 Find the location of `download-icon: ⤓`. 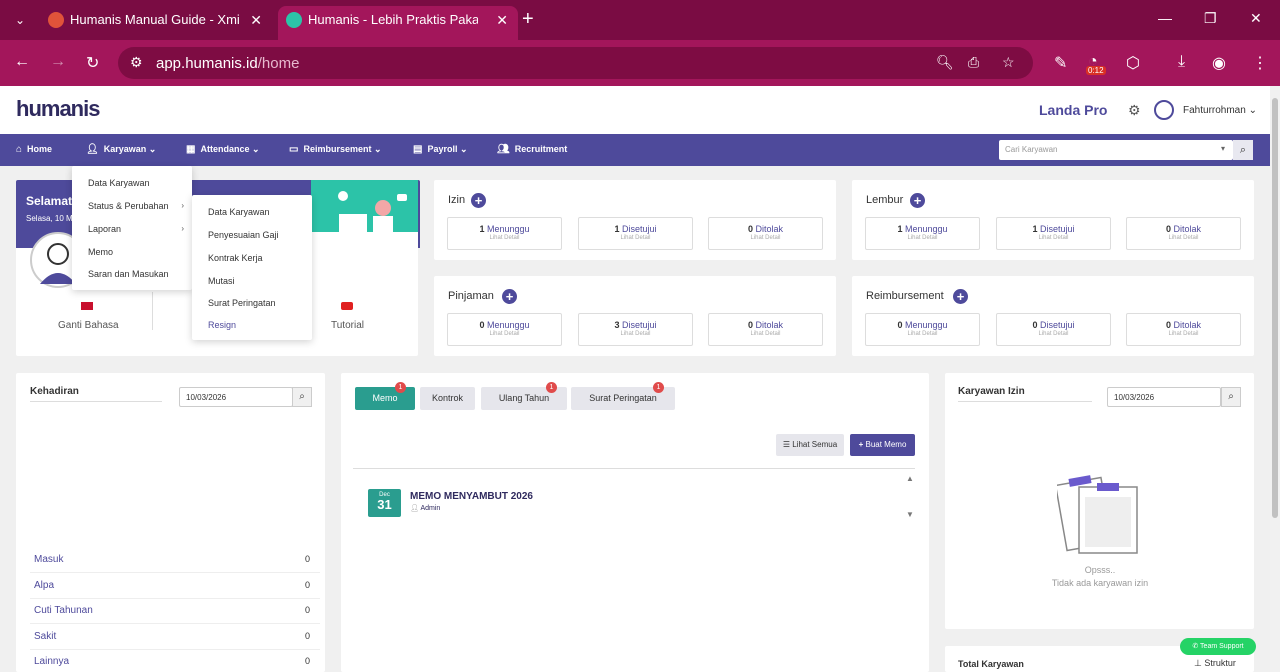

download-icon: ⤓ is located at coordinates (1181, 62).